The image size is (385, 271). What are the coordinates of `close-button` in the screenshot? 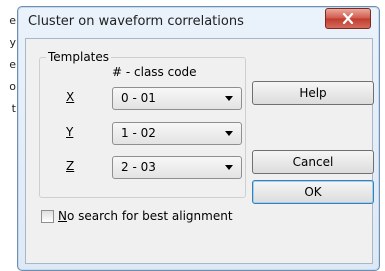 It's located at (348, 18).